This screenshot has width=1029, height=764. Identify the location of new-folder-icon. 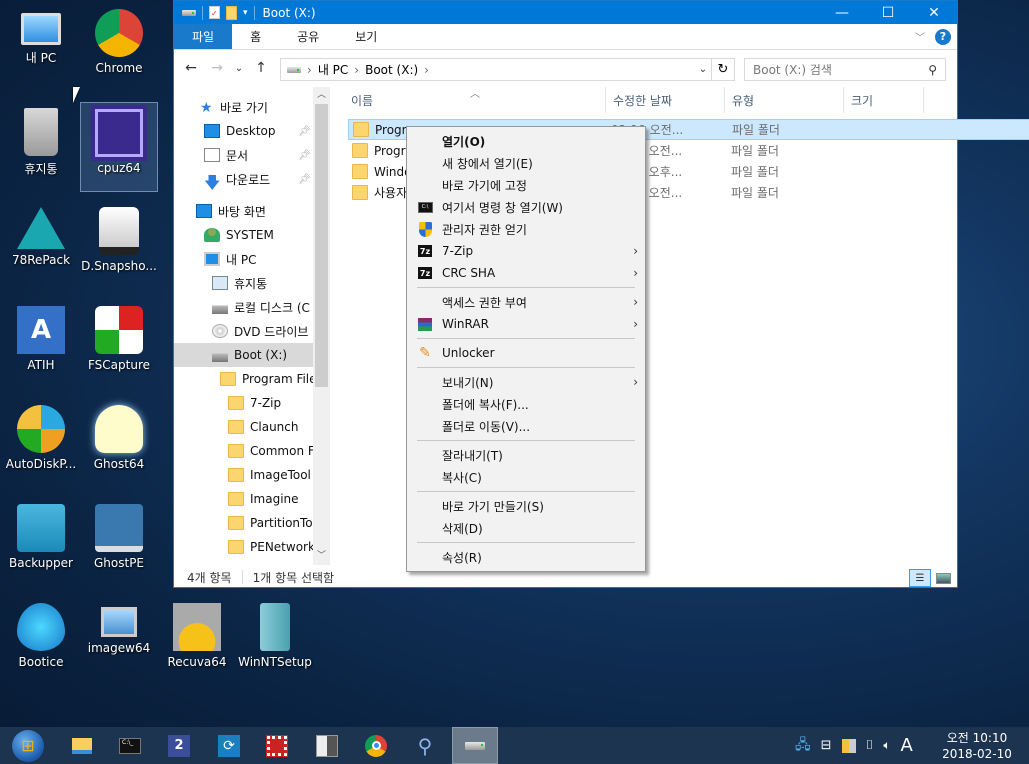
(231, 12).